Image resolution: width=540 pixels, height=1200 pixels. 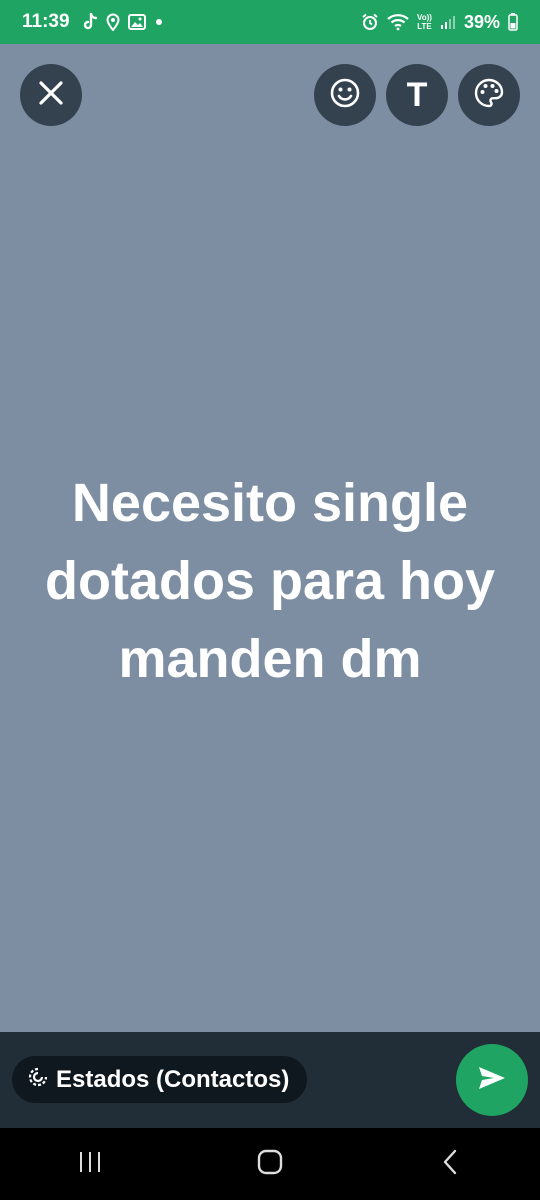 I want to click on location-icon, so click(x=113, y=22).